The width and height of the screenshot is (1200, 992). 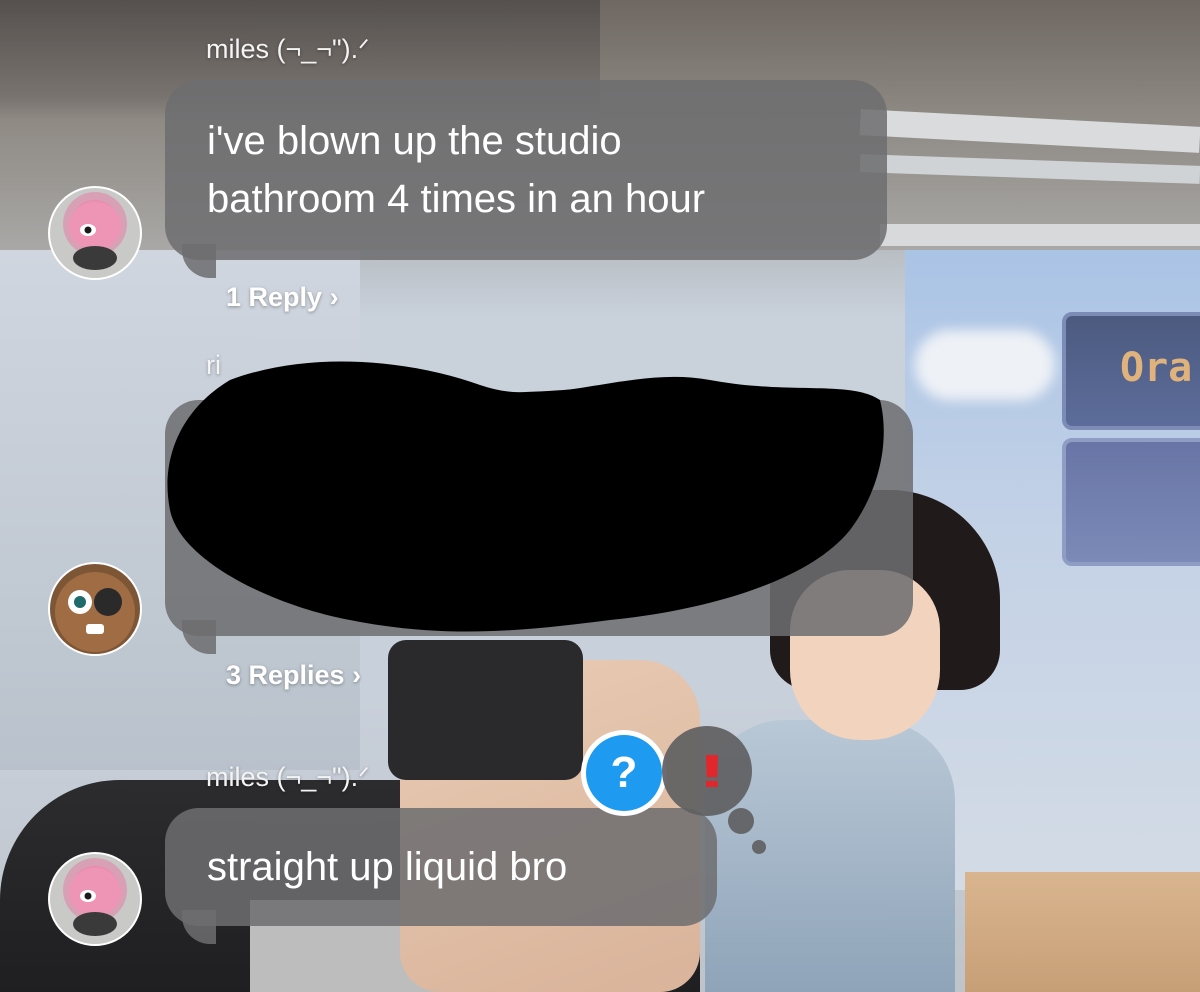 I want to click on replies-link: 1 Reply ›, so click(x=282, y=297).